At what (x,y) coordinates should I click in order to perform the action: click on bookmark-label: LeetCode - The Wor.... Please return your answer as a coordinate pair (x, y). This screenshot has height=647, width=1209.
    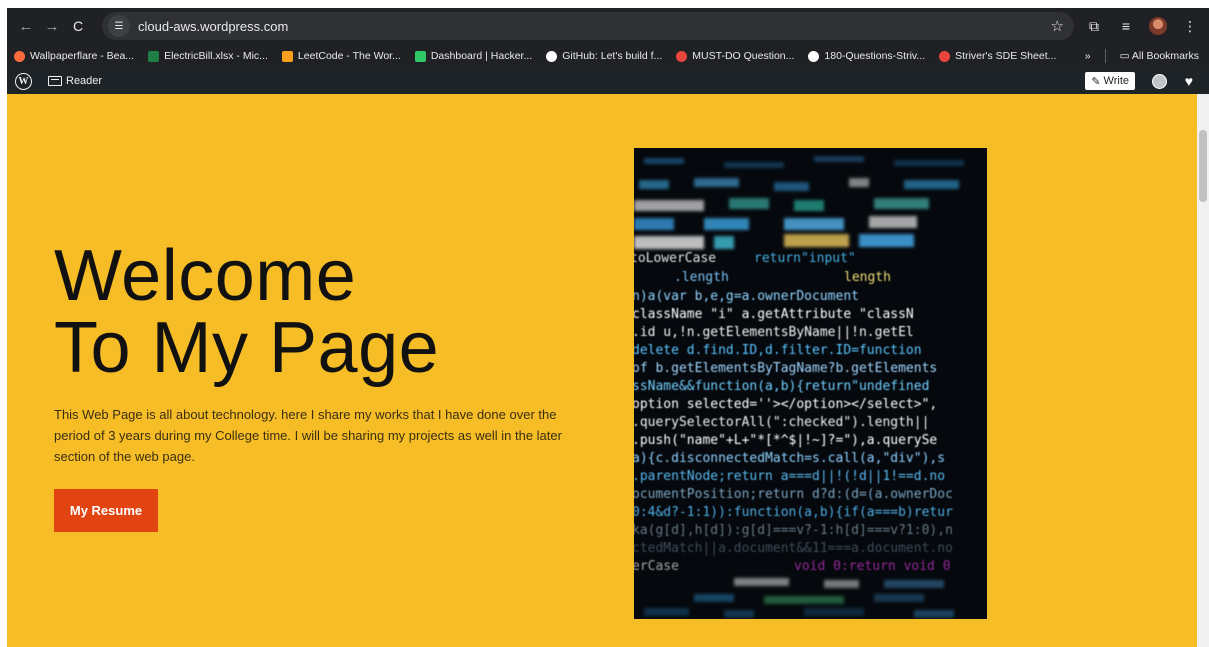
    Looking at the image, I should click on (349, 56).